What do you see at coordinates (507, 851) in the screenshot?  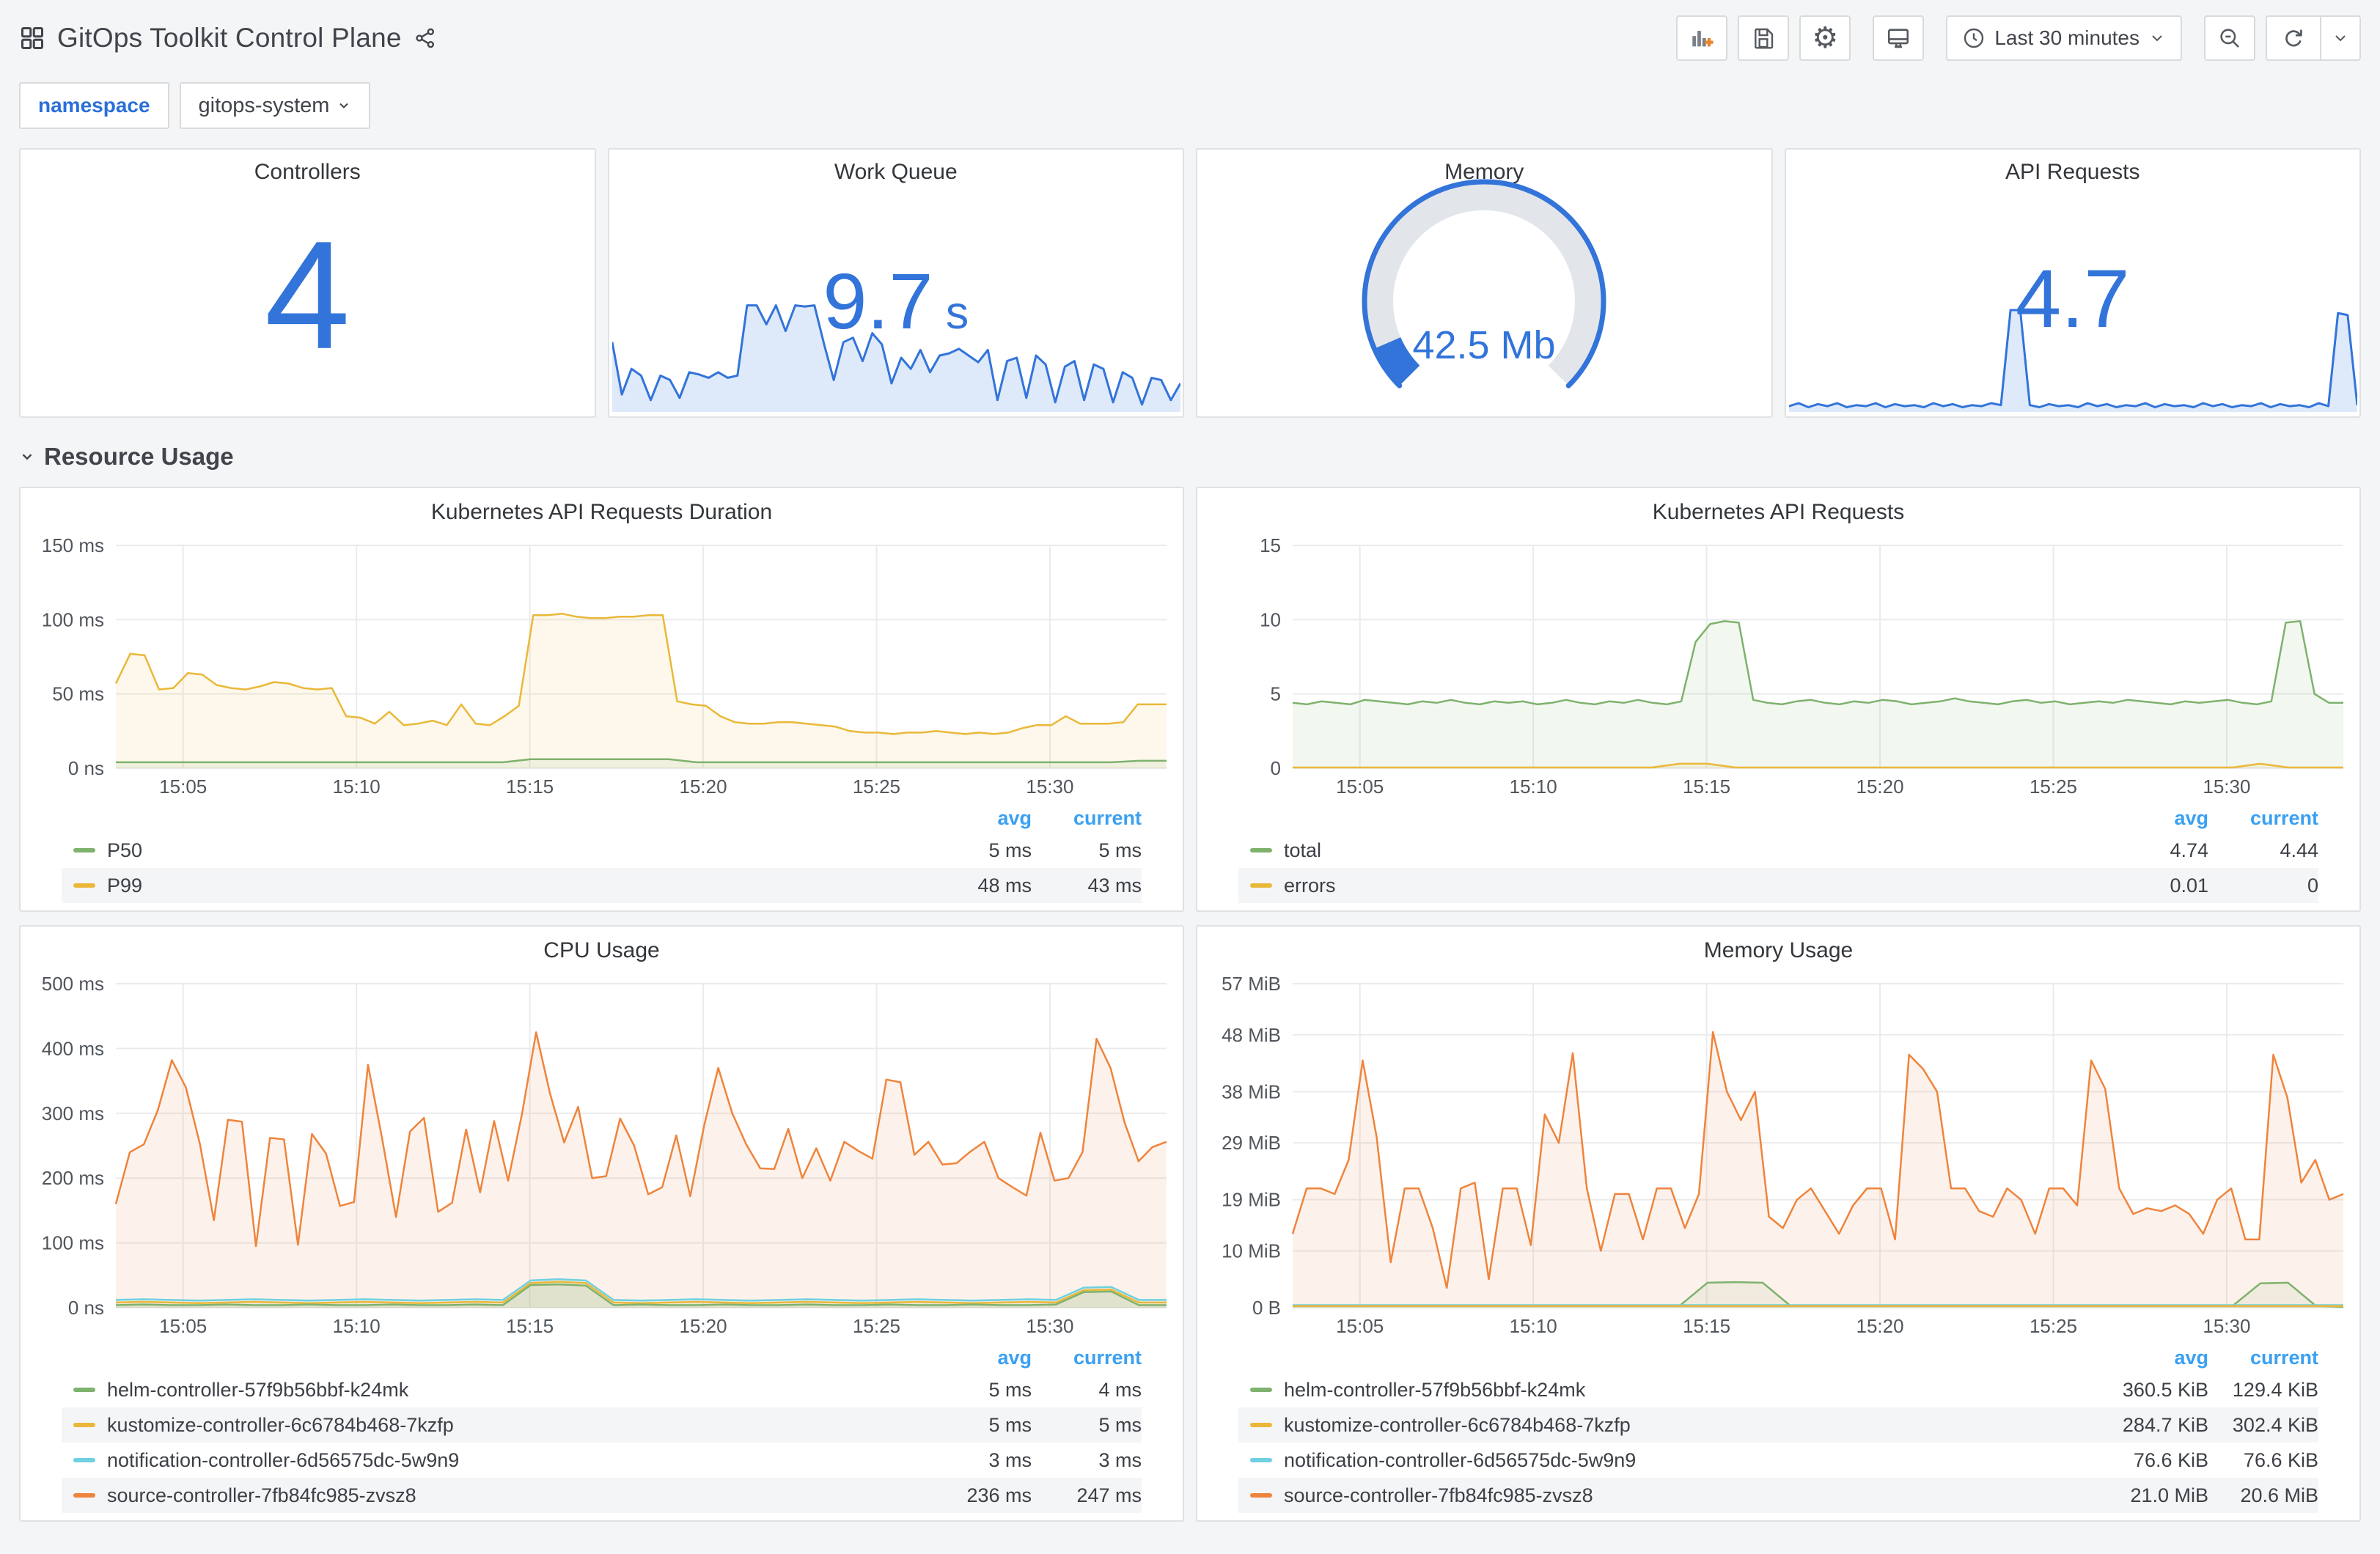 I see `series-name: P50` at bounding box center [507, 851].